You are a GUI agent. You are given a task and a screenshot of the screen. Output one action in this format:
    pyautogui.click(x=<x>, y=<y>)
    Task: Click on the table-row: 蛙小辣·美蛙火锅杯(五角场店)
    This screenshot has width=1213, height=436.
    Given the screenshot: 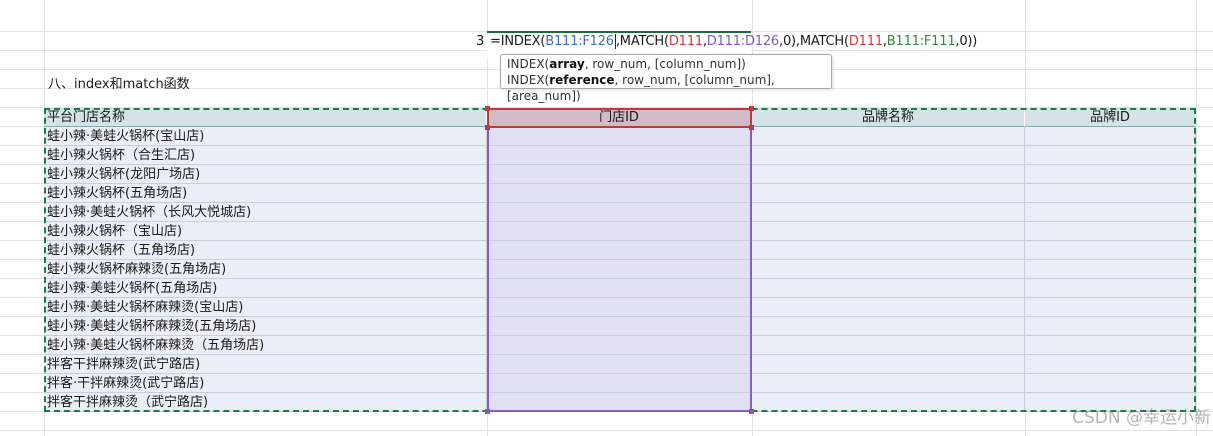 What is the action you would take?
    pyautogui.click(x=620, y=288)
    